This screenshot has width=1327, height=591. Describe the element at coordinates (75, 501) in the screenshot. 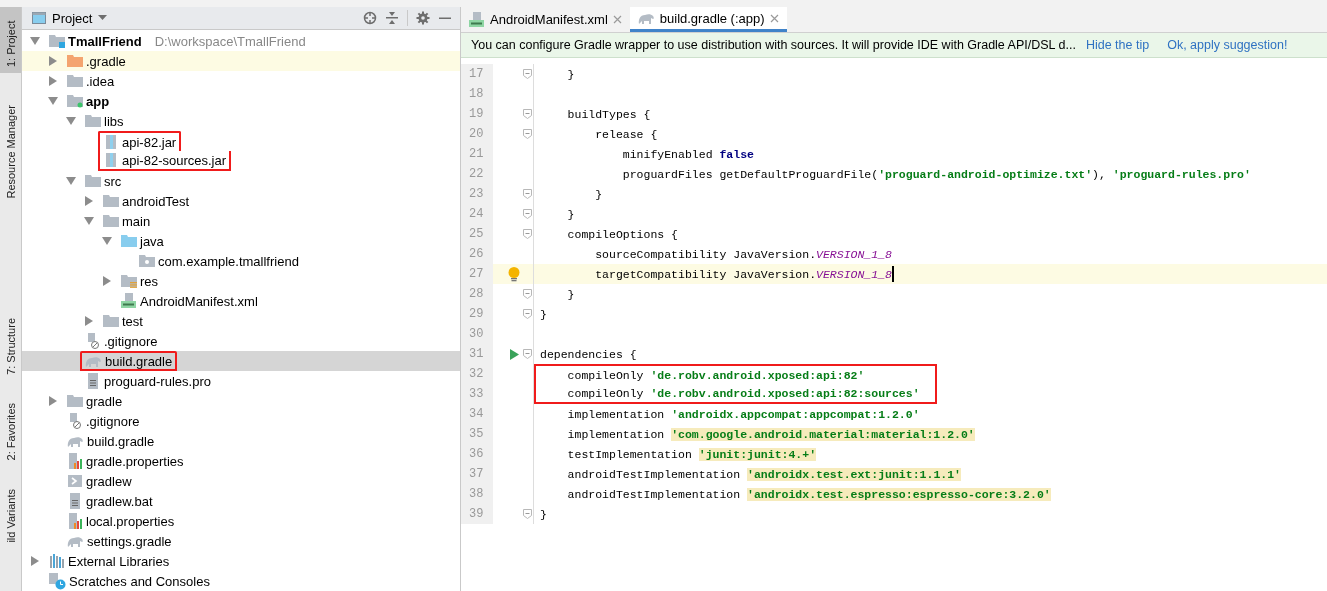

I see `text-file-icon` at that location.